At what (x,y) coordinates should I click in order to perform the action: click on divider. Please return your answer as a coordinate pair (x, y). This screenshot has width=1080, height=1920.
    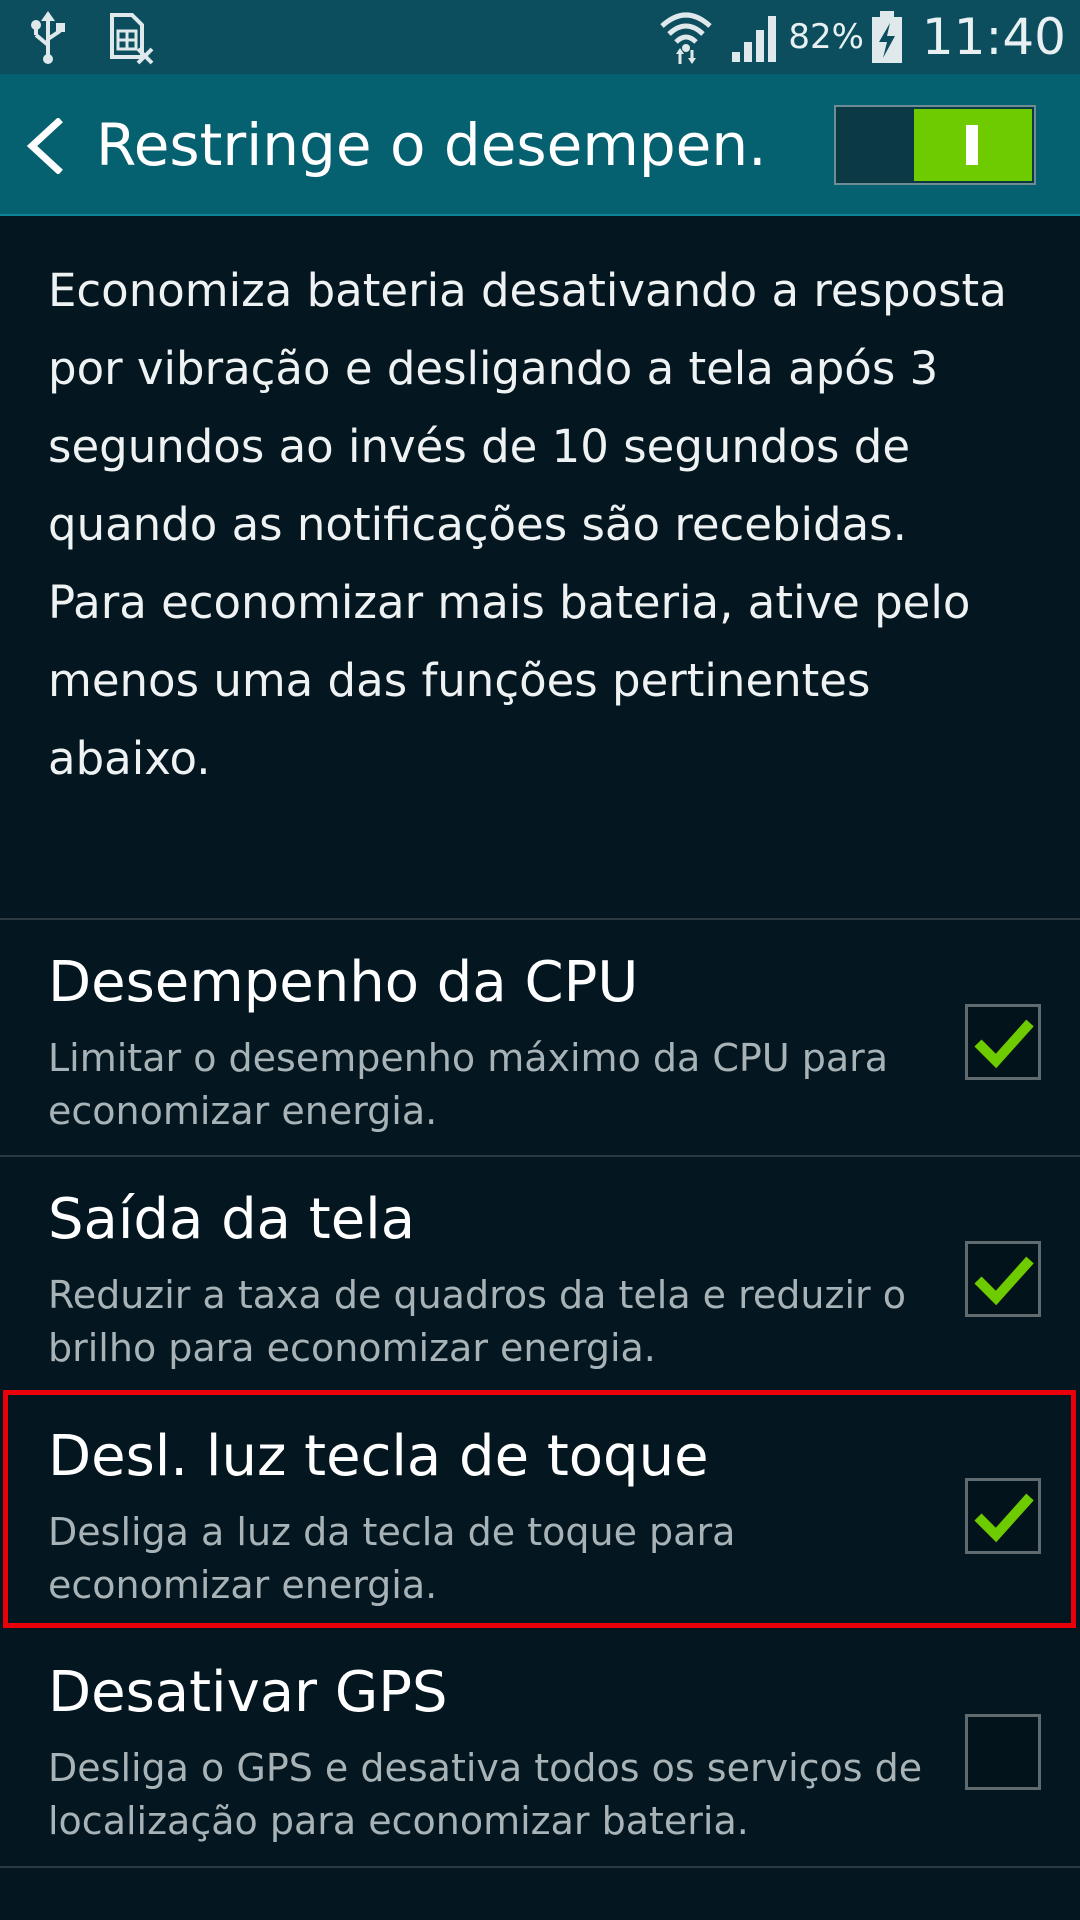
    Looking at the image, I should click on (540, 1867).